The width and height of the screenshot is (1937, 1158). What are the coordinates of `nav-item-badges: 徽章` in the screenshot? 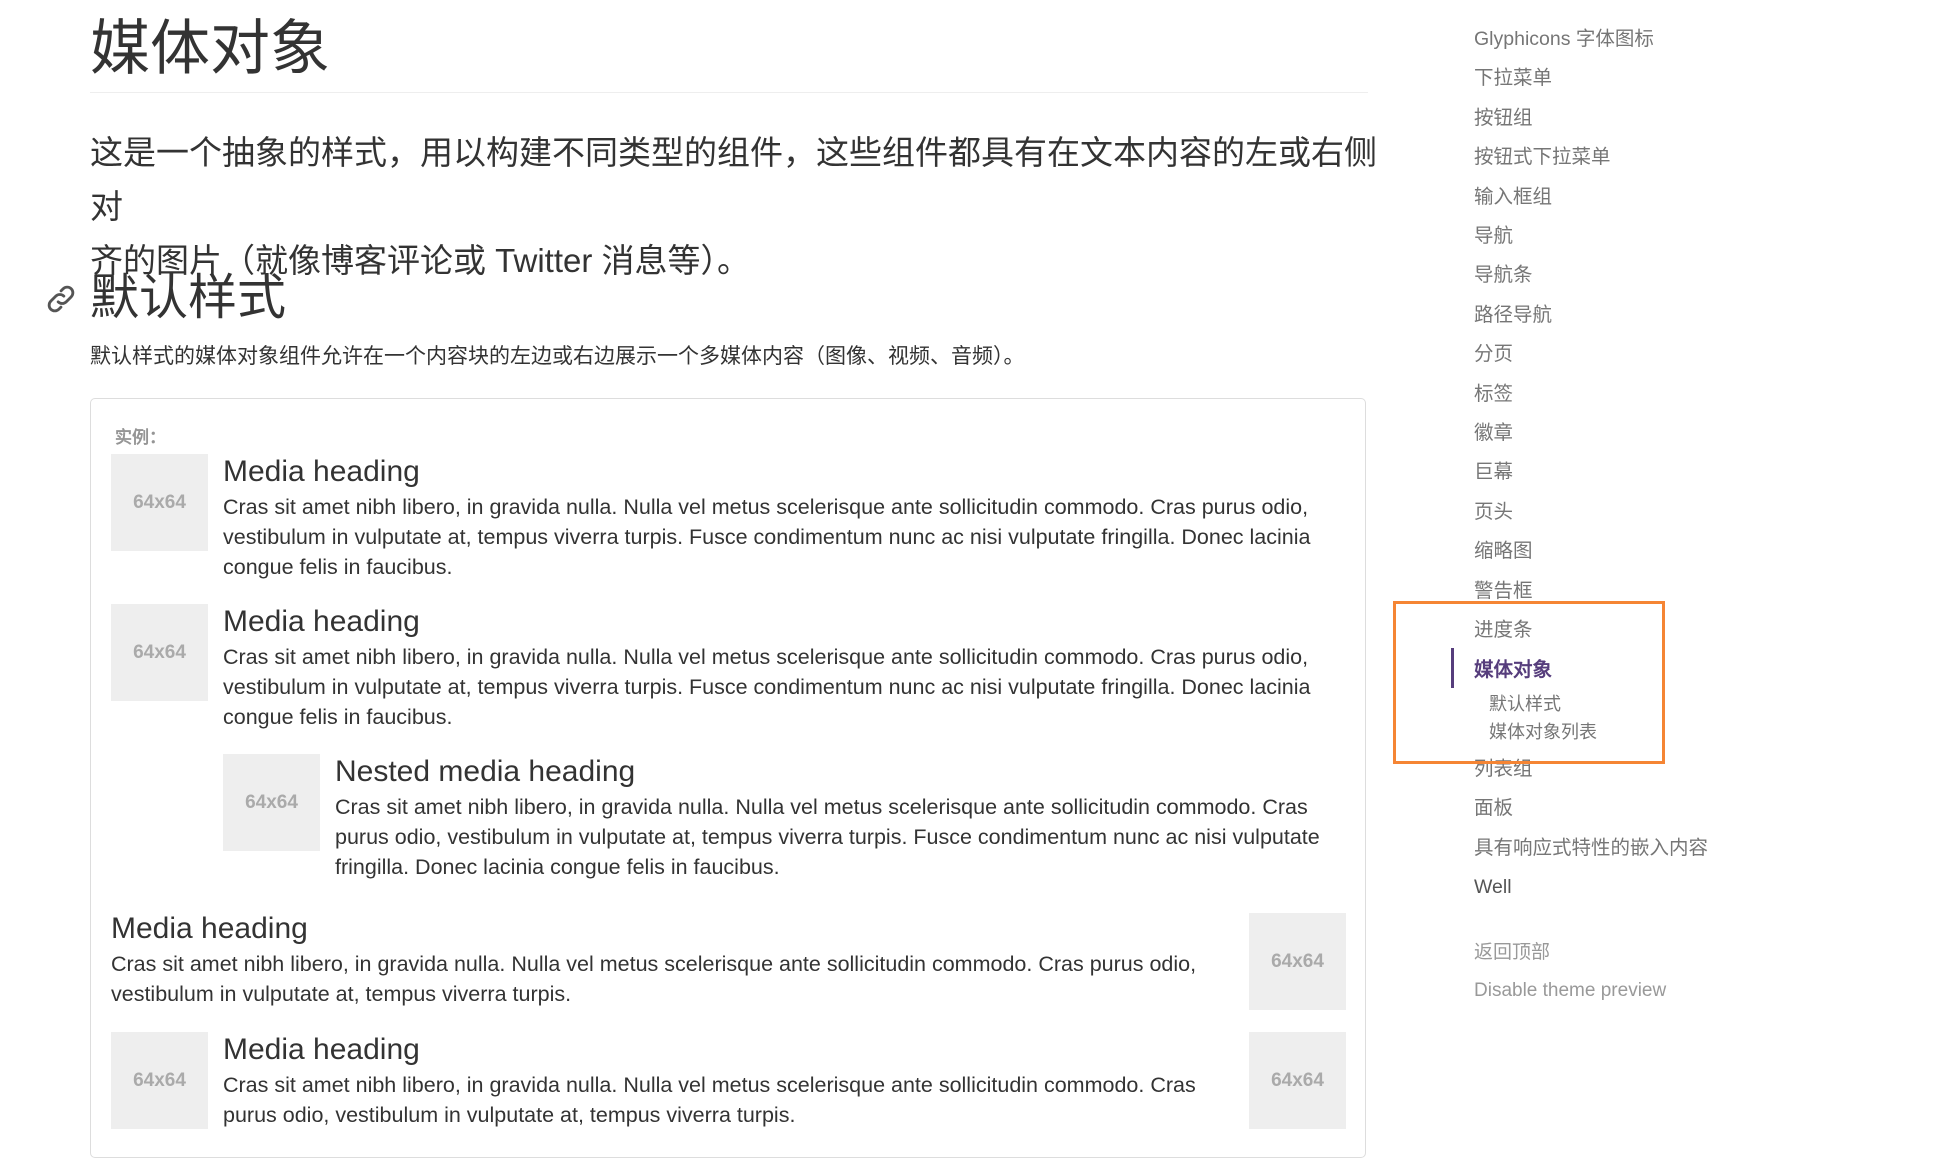 It's located at (1622, 433).